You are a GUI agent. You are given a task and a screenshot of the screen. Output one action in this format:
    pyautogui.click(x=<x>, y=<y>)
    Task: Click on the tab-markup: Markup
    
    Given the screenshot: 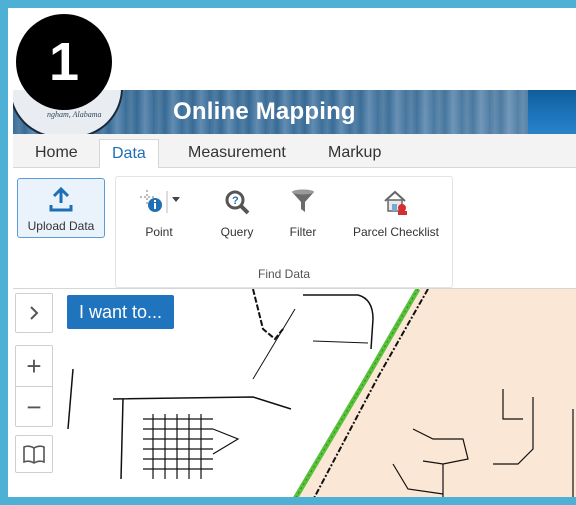 What is the action you would take?
    pyautogui.click(x=354, y=153)
    